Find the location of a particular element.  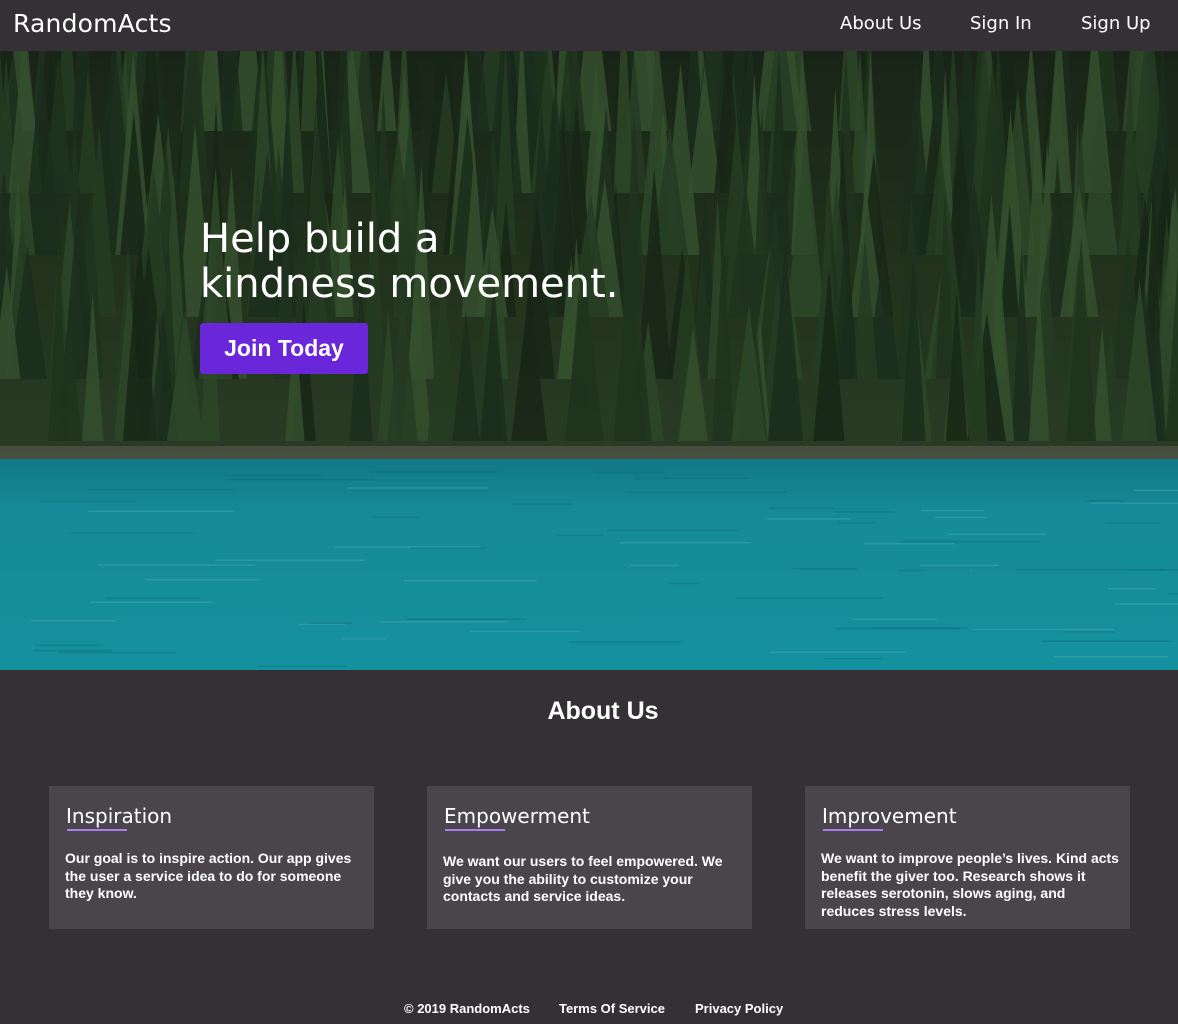

nav-sign-in: Sign In is located at coordinates (1001, 23).